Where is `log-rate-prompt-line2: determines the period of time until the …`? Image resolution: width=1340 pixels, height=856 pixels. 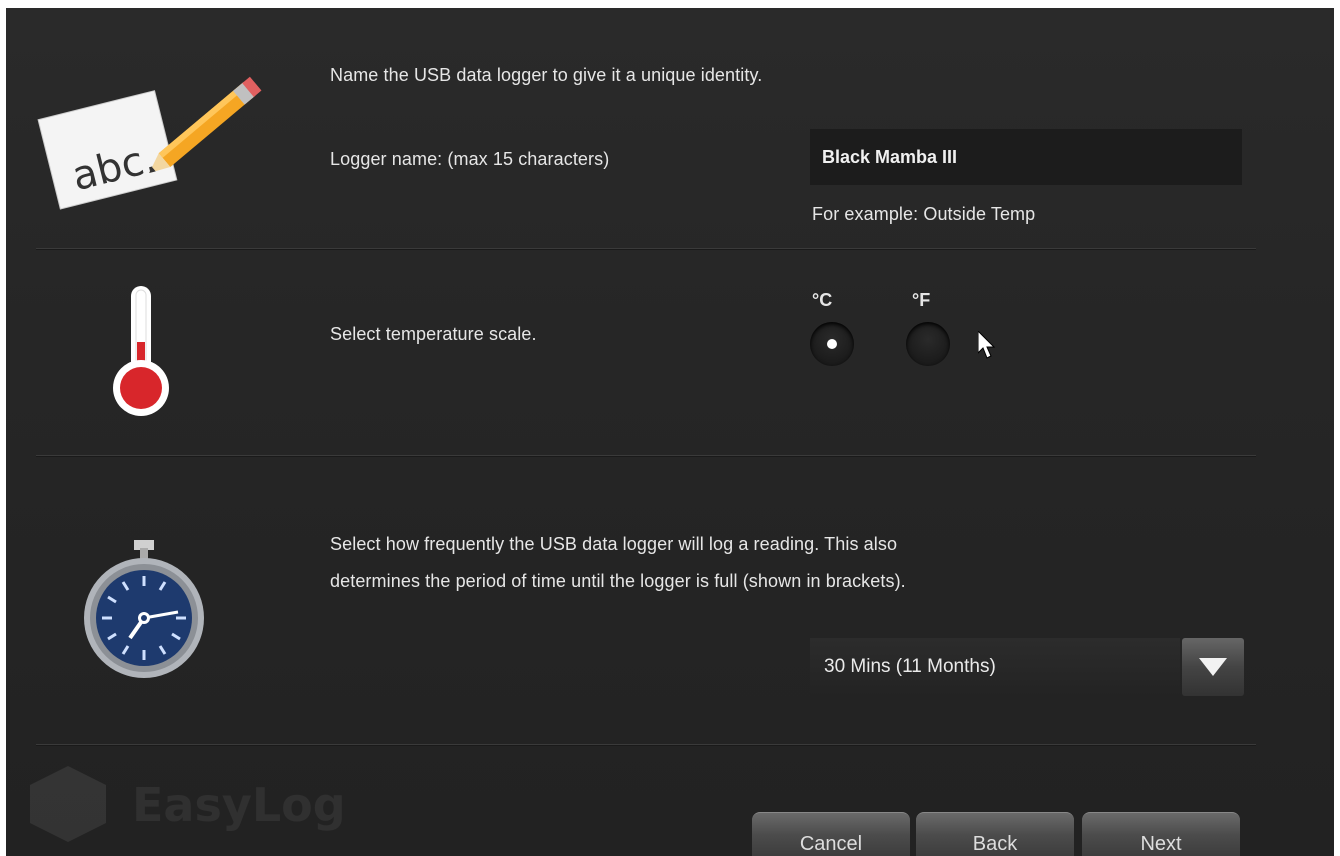 log-rate-prompt-line2: determines the period of time until the … is located at coordinates (618, 581).